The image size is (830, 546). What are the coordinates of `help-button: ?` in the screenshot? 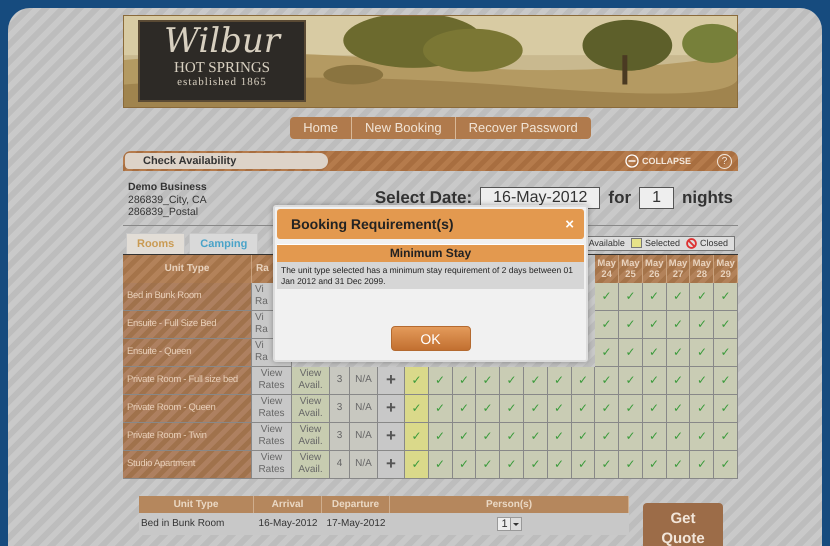 It's located at (724, 161).